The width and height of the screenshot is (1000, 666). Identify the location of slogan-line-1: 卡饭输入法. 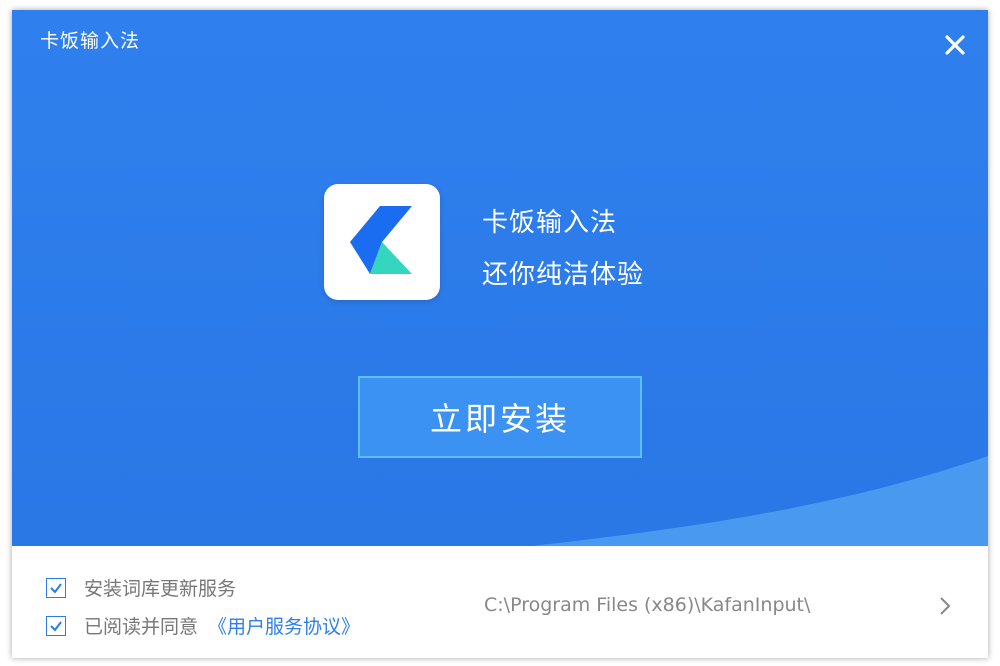
(550, 223).